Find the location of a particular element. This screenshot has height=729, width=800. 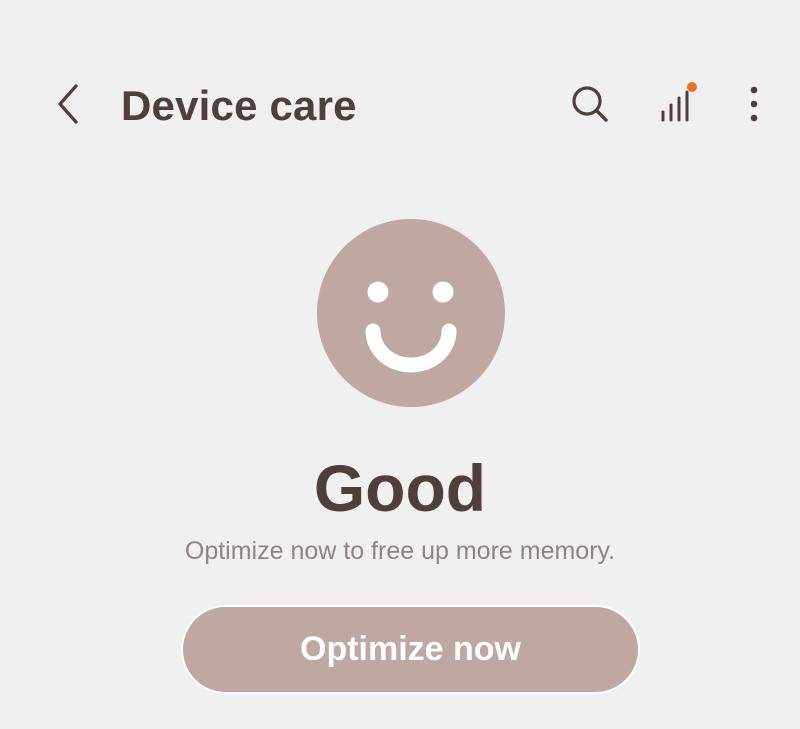

optimize-now-label: Optimize now is located at coordinates (410, 649).